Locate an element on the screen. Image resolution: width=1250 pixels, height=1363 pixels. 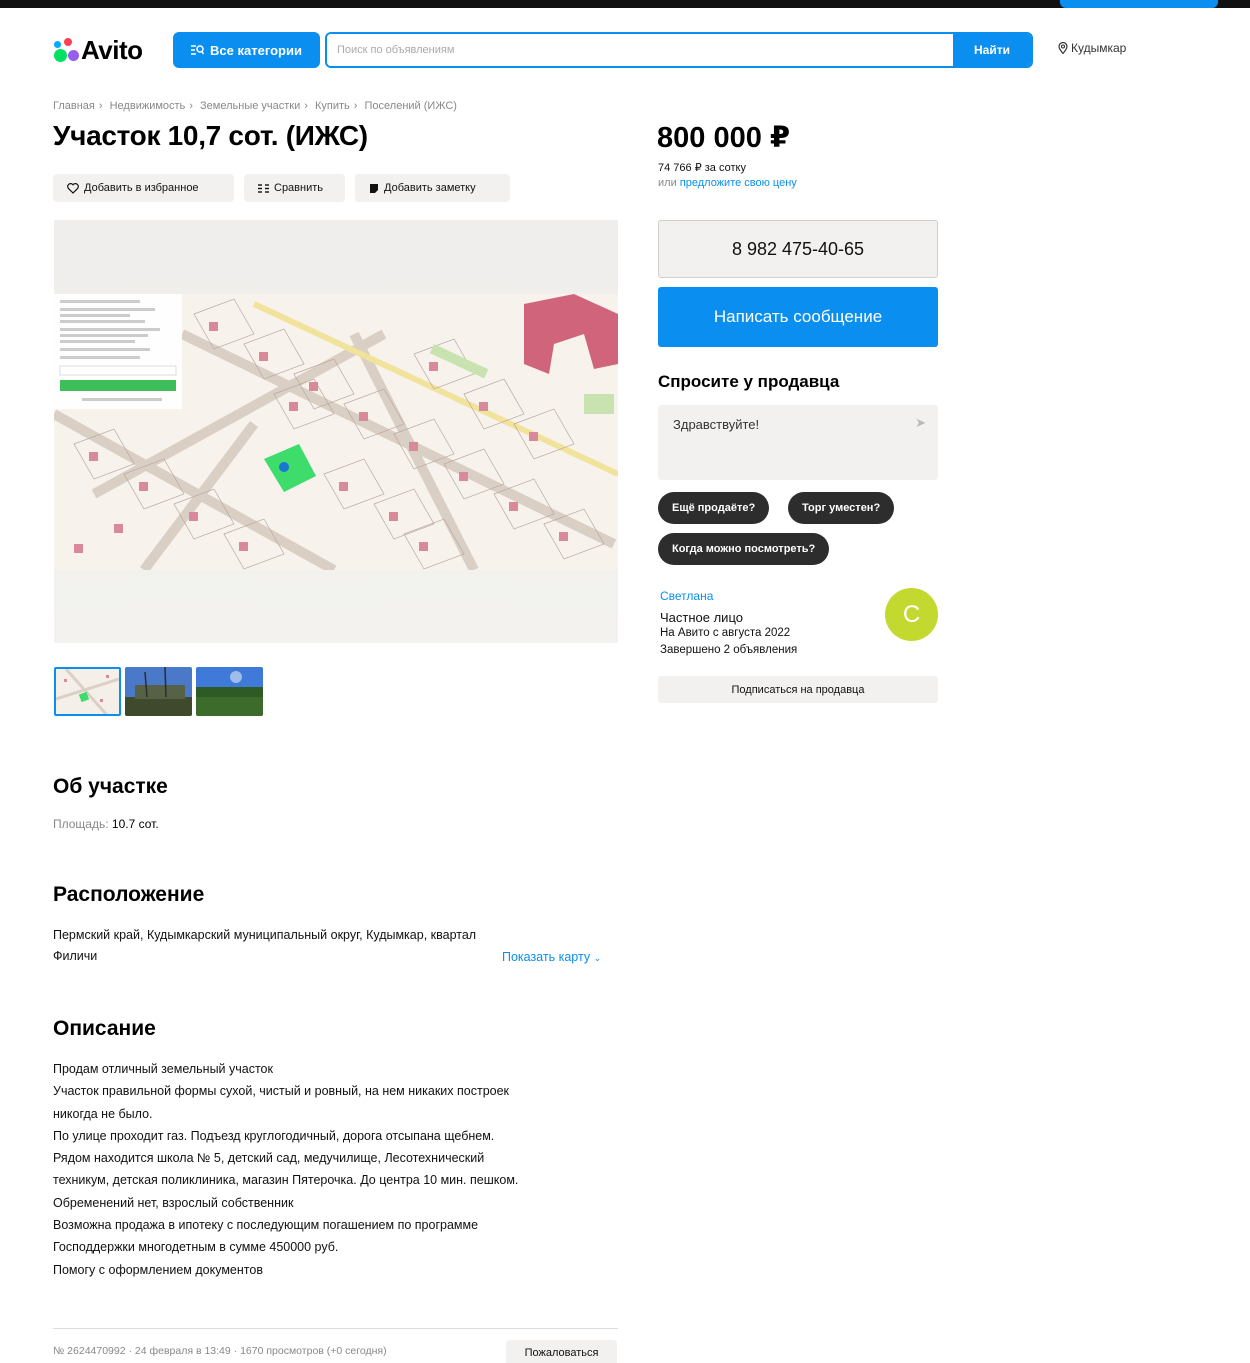
area-row: Площадь: 10.7 сот. is located at coordinates (106, 824).